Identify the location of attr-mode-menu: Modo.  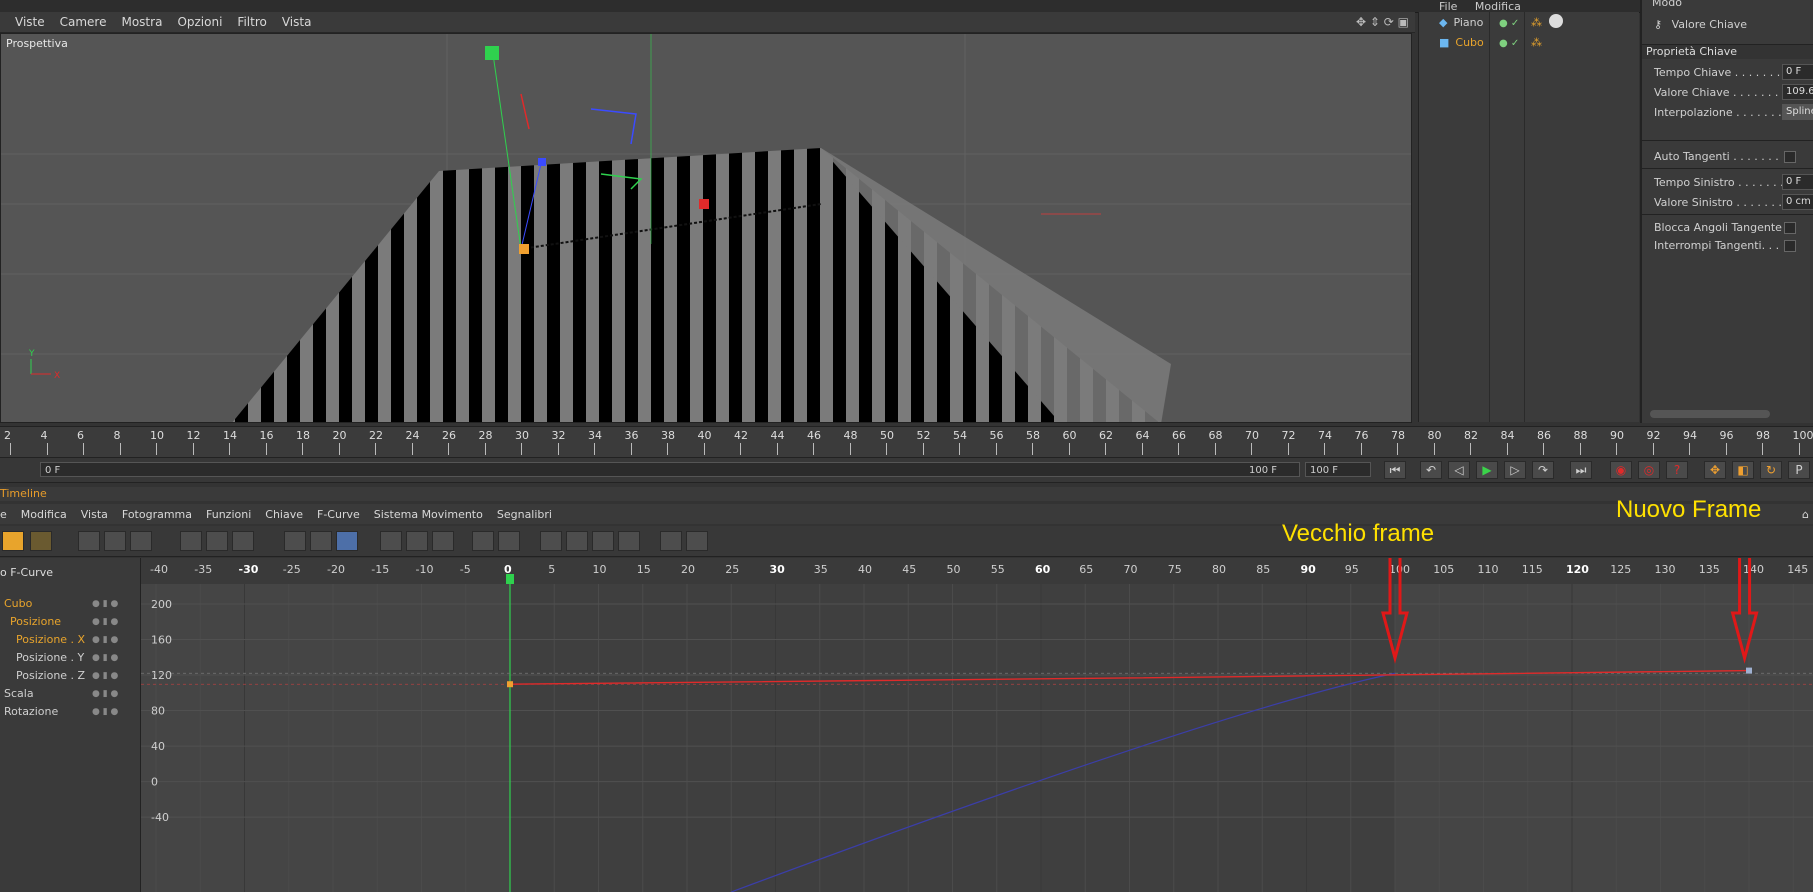
(1667, 4).